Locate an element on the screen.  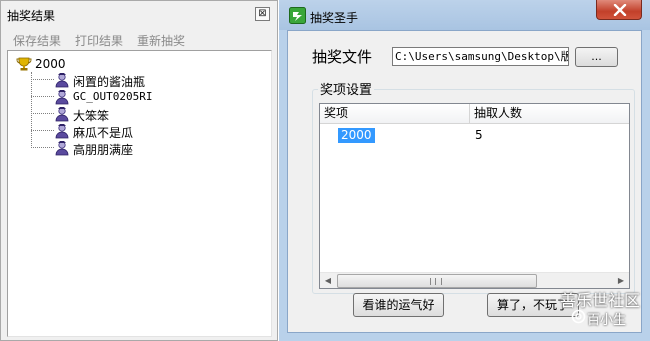
menu-print-results: 打印结果 is located at coordinates (99, 40).